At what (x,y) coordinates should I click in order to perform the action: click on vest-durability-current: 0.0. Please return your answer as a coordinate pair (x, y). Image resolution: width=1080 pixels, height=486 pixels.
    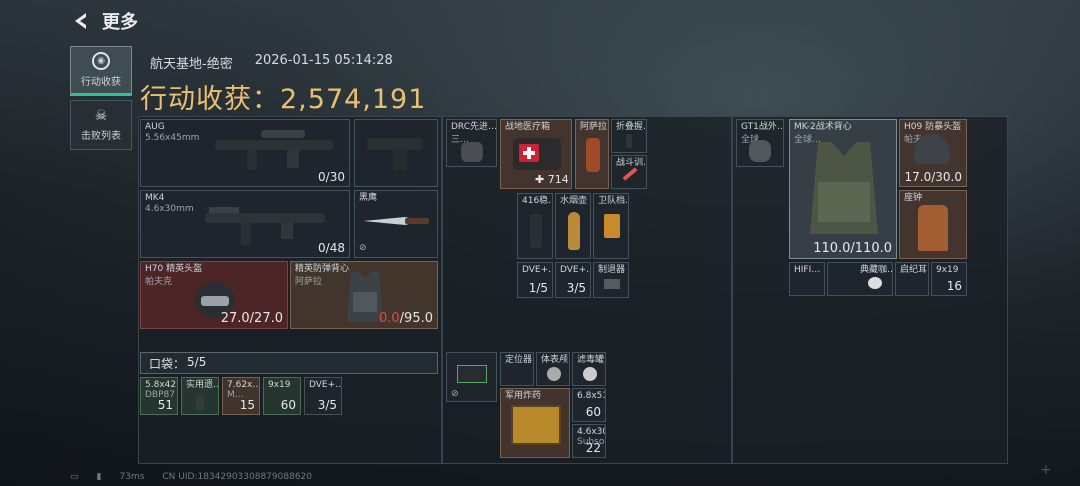
    Looking at the image, I should click on (389, 318).